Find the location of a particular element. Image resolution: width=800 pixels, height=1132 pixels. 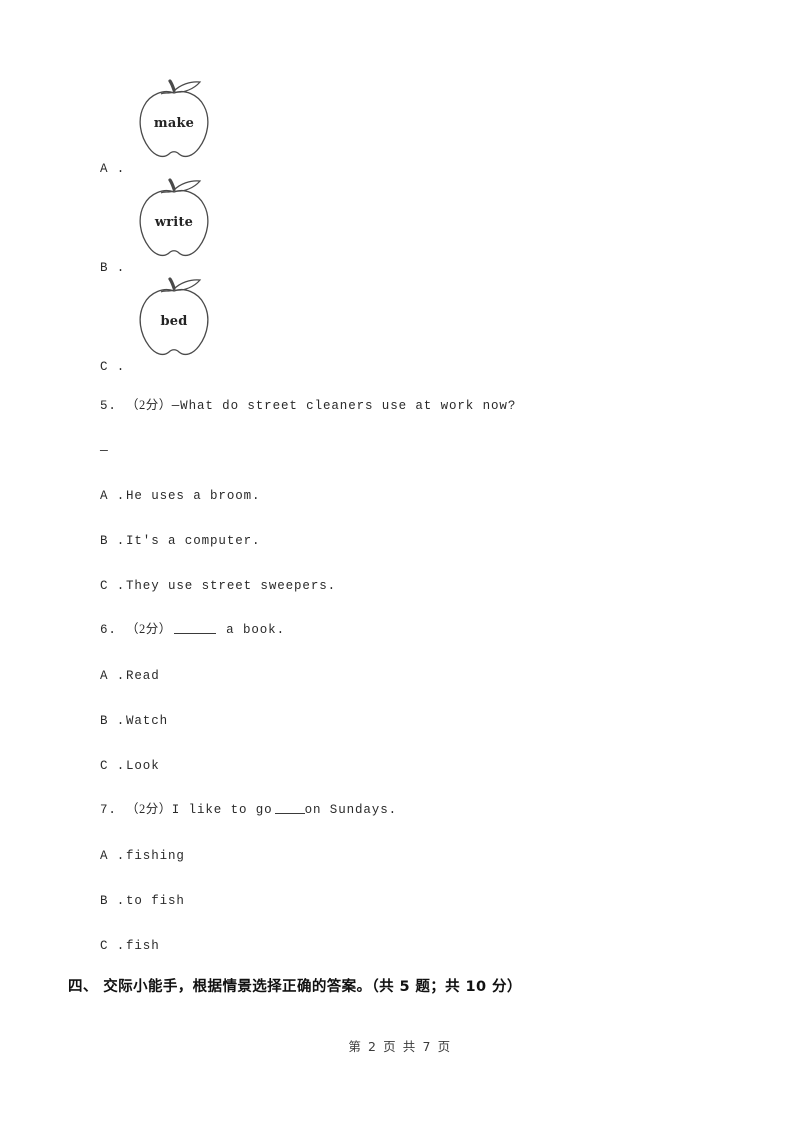

apple-image-c: bed is located at coordinates (174, 316).